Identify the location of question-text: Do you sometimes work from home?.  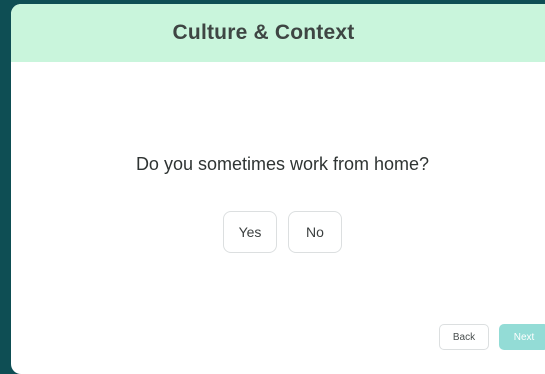
(282, 164).